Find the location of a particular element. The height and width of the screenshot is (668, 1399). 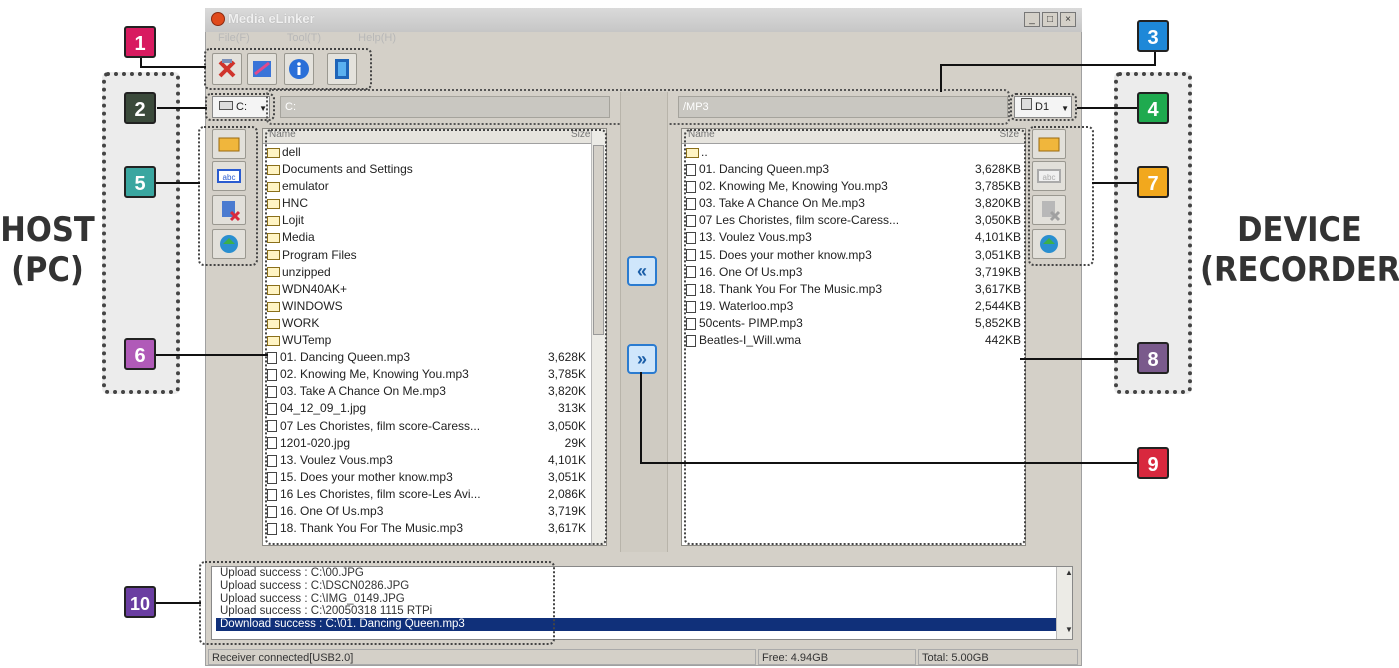

callout-3: 3 is located at coordinates (1153, 36).